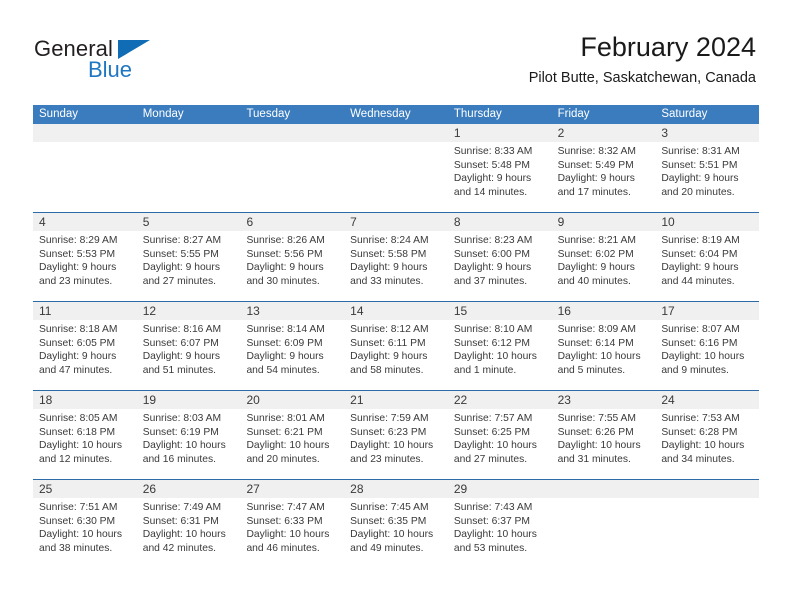 The height and width of the screenshot is (612, 792). What do you see at coordinates (285, 240) in the screenshot?
I see `sunrise-time: Sunrise: 8:26 AM` at bounding box center [285, 240].